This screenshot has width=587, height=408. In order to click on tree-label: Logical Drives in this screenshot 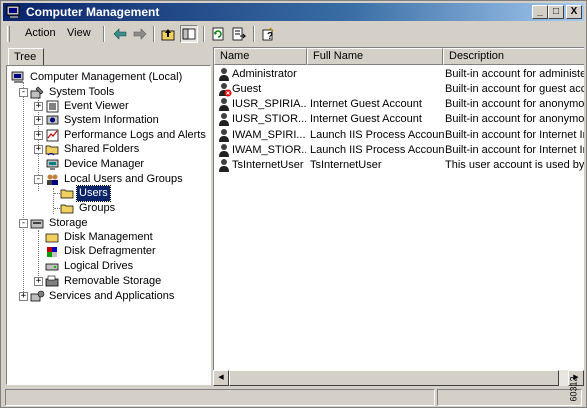, I will do `click(99, 266)`.